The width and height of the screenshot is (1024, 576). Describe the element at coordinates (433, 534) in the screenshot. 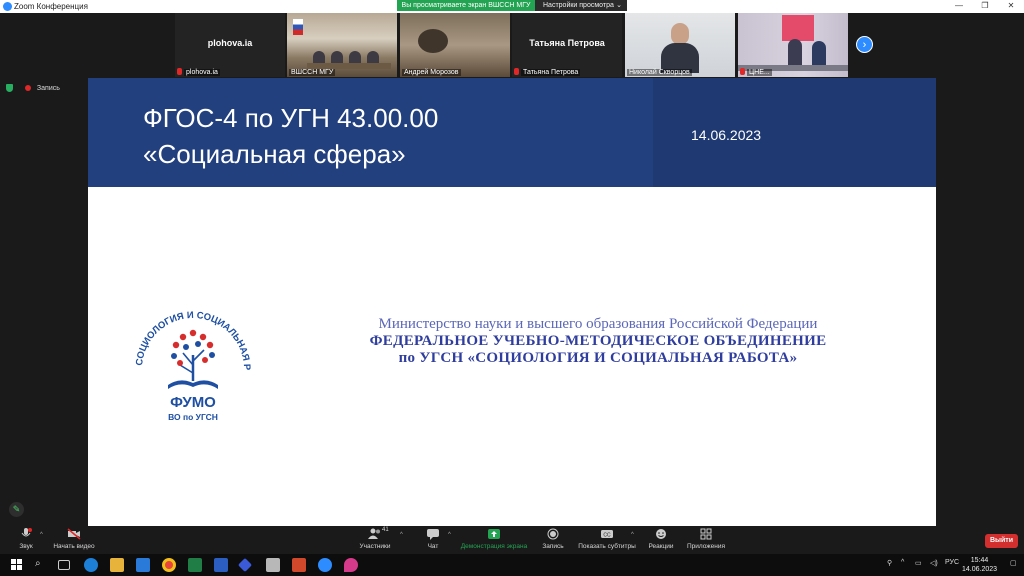

I see `chat-icon` at that location.